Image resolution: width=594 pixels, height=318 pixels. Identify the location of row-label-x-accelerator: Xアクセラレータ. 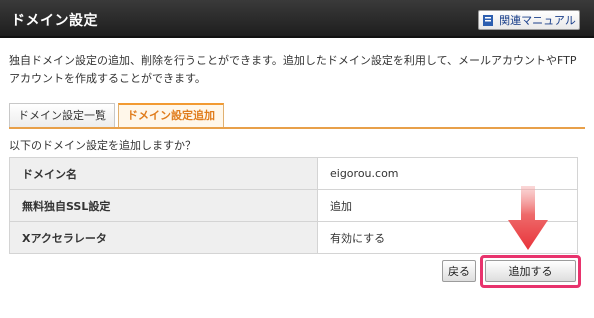
(163, 237).